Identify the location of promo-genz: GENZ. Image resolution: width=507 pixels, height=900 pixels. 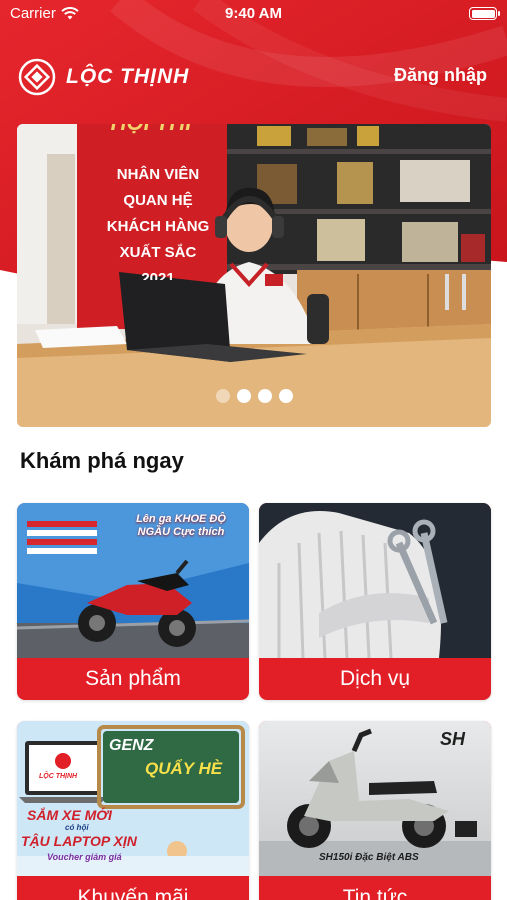
(131, 745).